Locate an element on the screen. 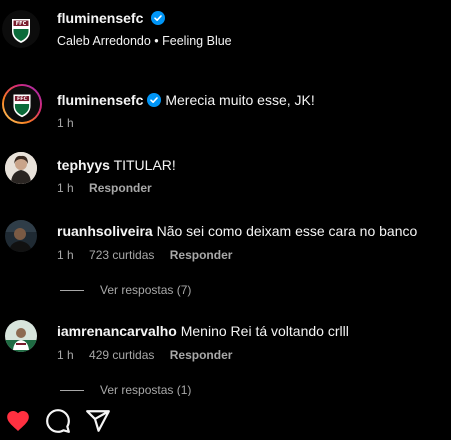 This screenshot has width=451, height=440. comment-text: TITULAR! is located at coordinates (144, 165).